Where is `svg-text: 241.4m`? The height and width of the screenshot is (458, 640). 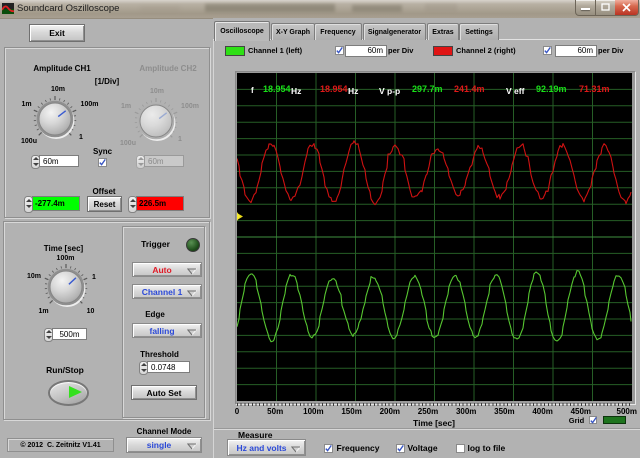
svg-text: 241.4m is located at coordinates (469, 89).